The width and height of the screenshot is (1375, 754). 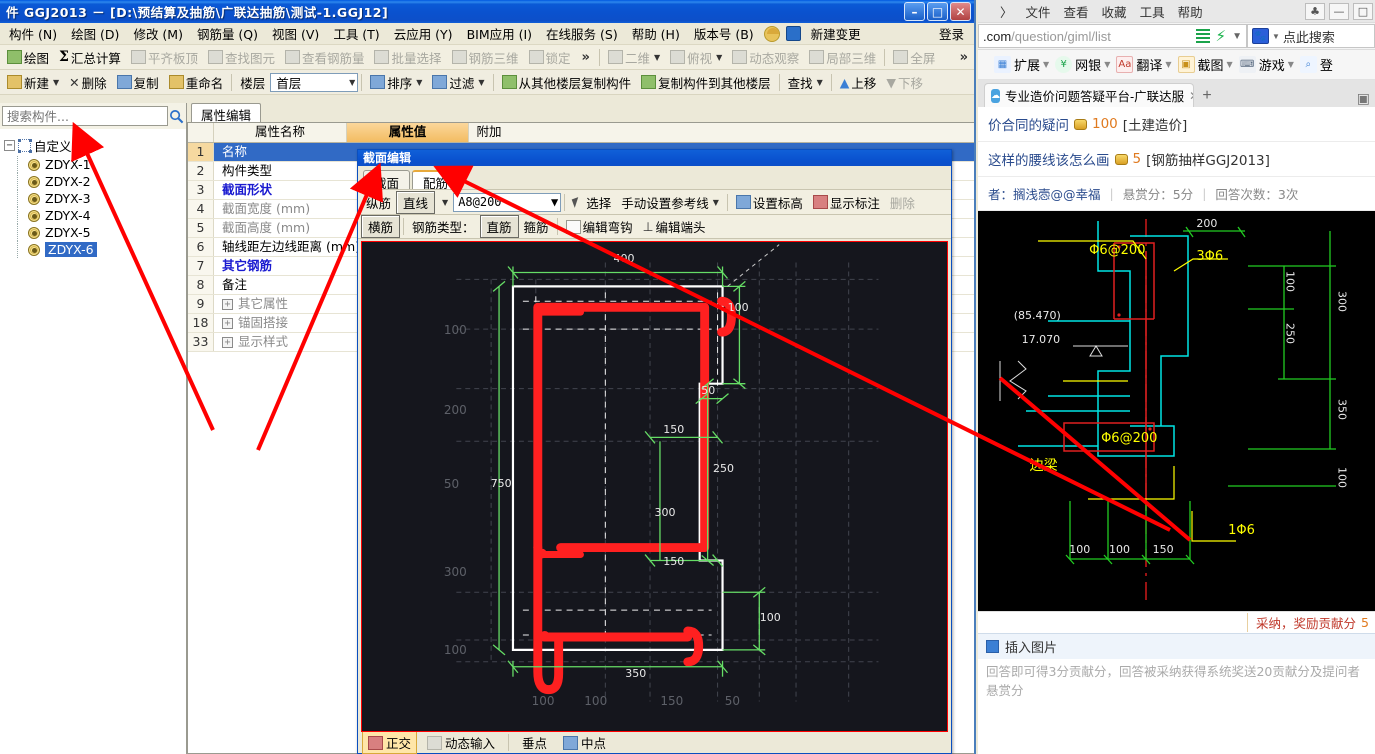 I want to click on toolbar-overflow-chevron-1: », so click(x=586, y=57).